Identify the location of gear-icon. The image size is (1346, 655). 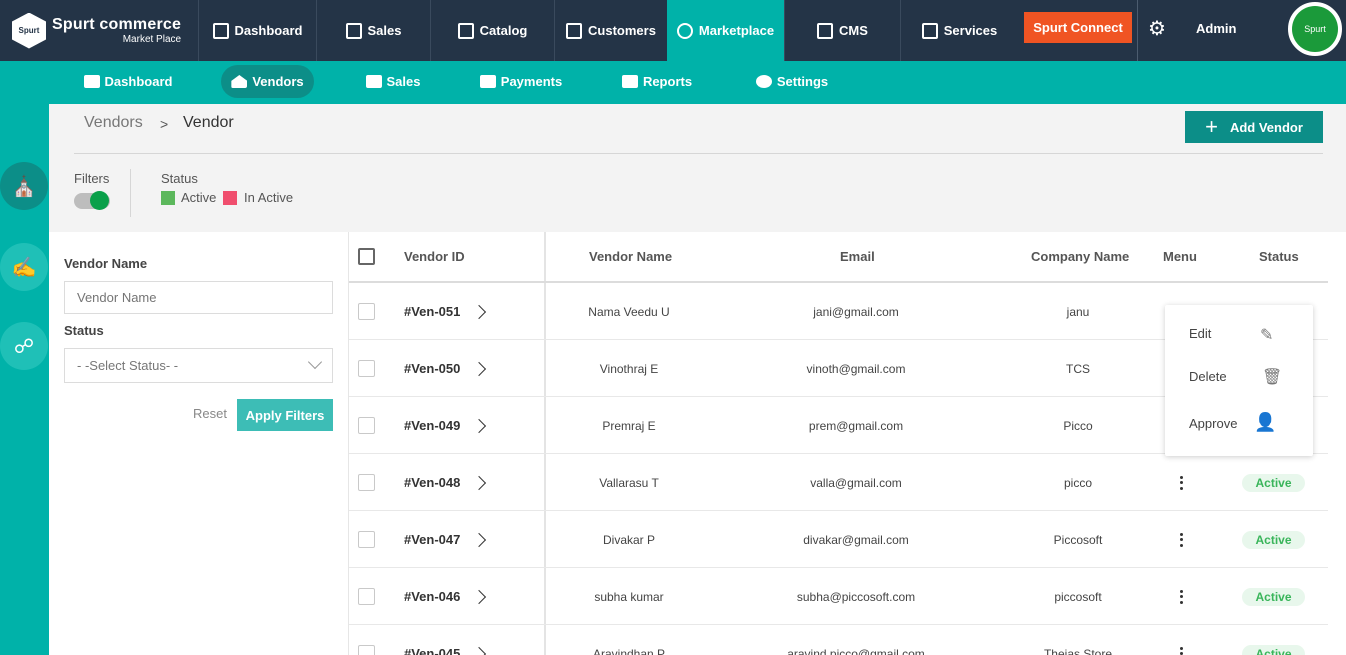
(763, 81).